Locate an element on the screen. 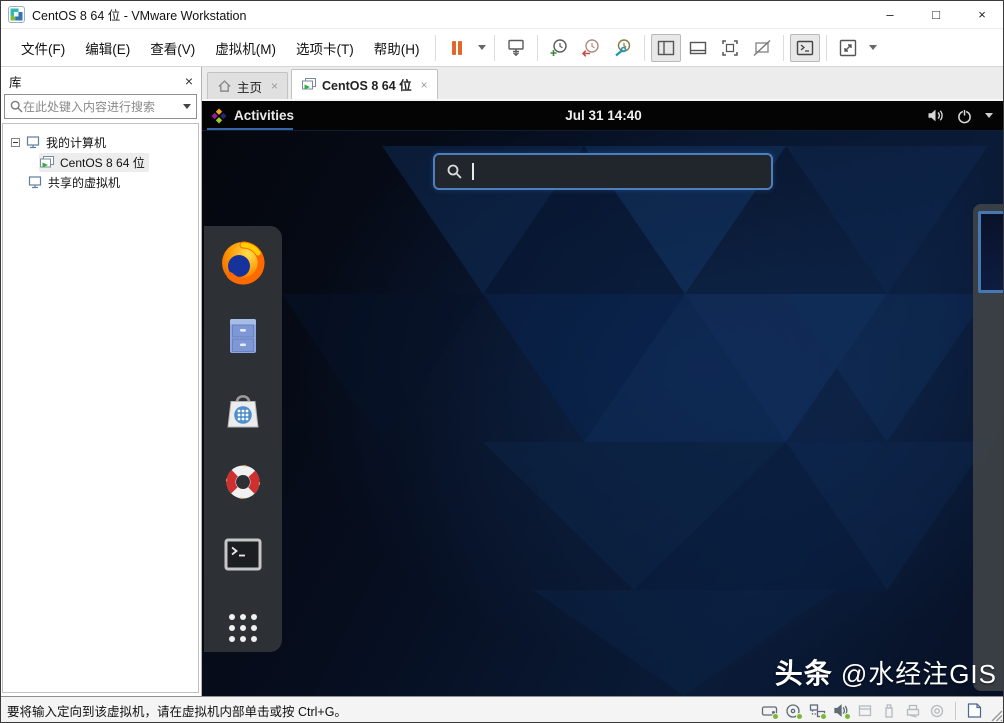 The width and height of the screenshot is (1004, 723). unity-mode-button is located at coordinates (762, 48).